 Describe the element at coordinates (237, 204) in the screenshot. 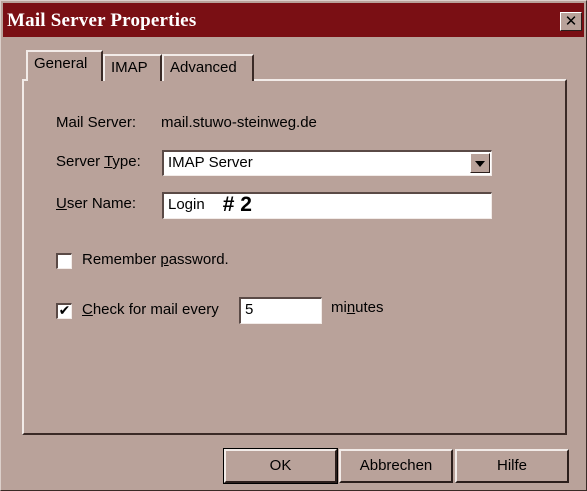

I see `user-name-annotation: # 2` at that location.